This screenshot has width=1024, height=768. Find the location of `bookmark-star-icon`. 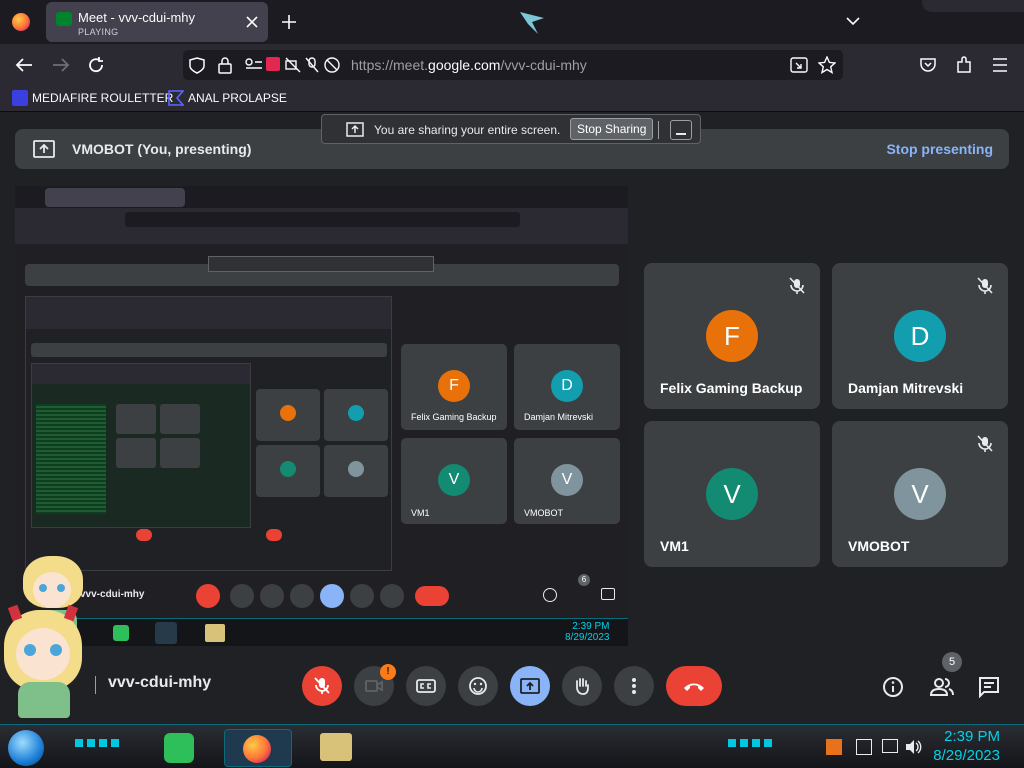

bookmark-star-icon is located at coordinates (827, 65).